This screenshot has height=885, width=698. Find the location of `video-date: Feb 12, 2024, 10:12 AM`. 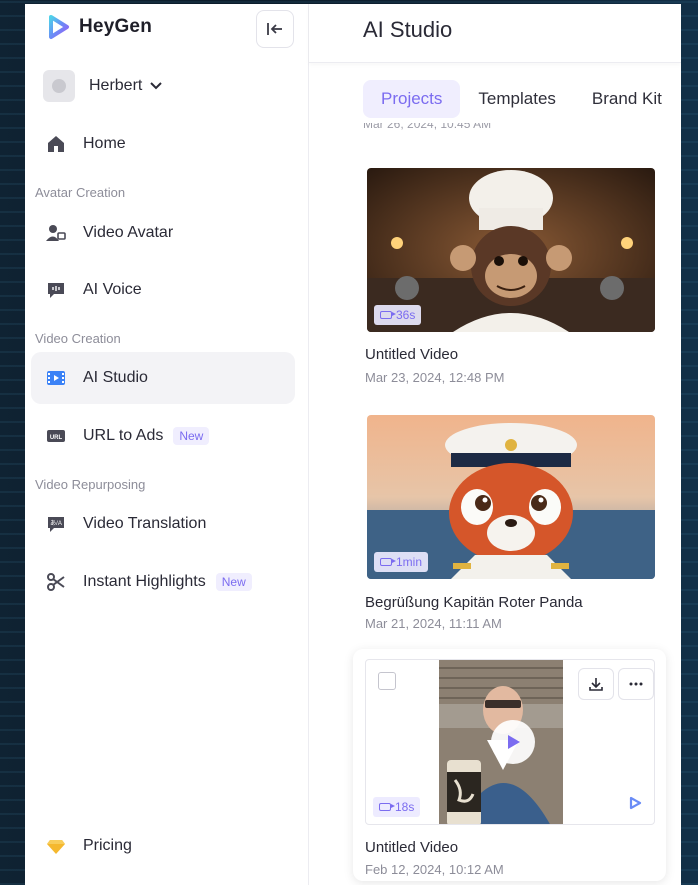

video-date: Feb 12, 2024, 10:12 AM is located at coordinates (434, 869).